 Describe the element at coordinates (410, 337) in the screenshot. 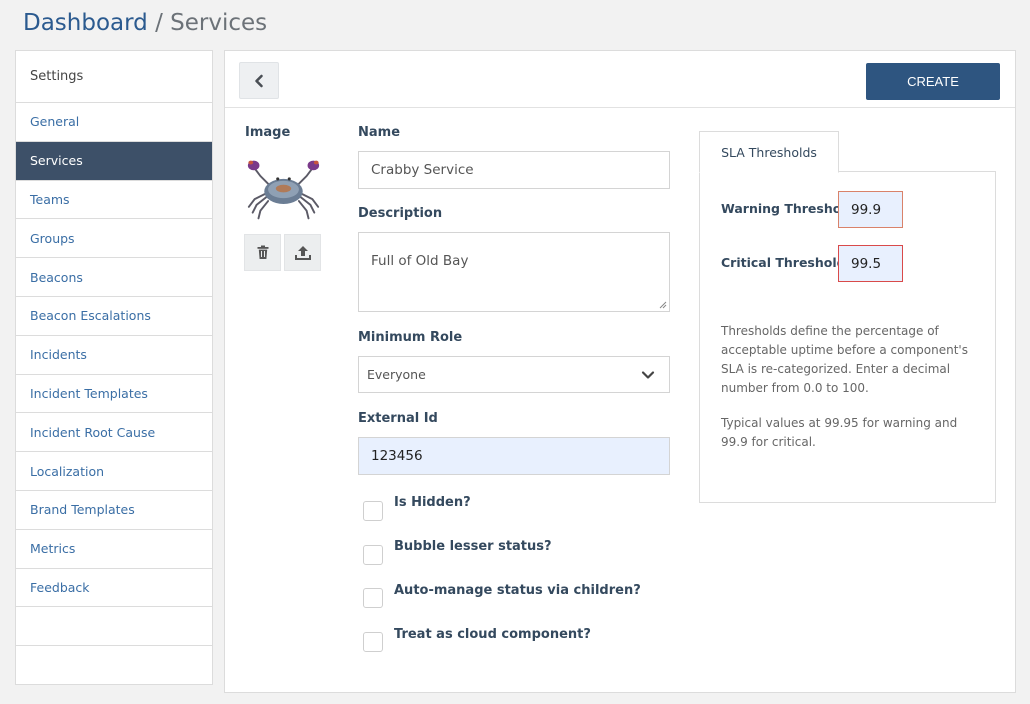

I see `minimum-role-label: Minimum Role` at that location.